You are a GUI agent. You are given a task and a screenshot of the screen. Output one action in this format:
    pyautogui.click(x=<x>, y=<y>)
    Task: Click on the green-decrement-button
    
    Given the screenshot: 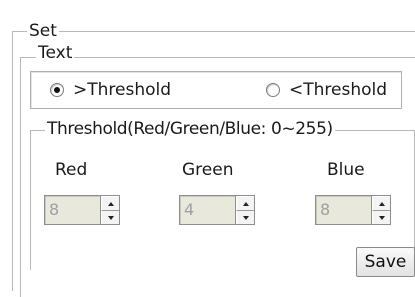 What is the action you would take?
    pyautogui.click(x=245, y=217)
    